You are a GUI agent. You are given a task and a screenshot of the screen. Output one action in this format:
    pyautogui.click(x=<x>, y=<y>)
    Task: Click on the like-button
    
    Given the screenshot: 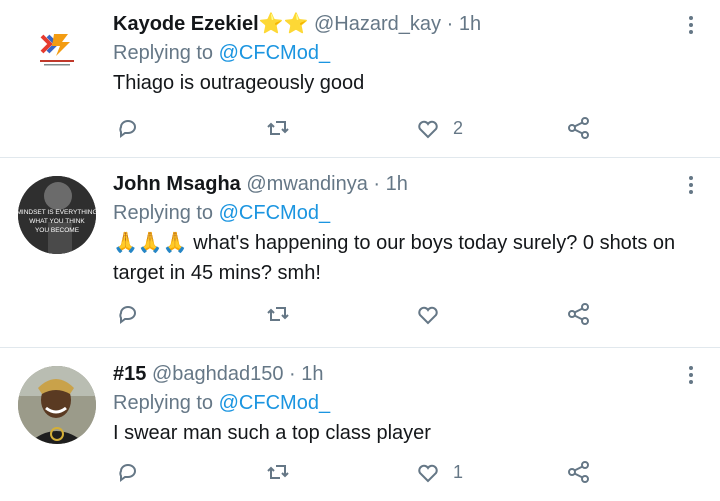 What is the action you would take?
    pyautogui.click(x=434, y=314)
    